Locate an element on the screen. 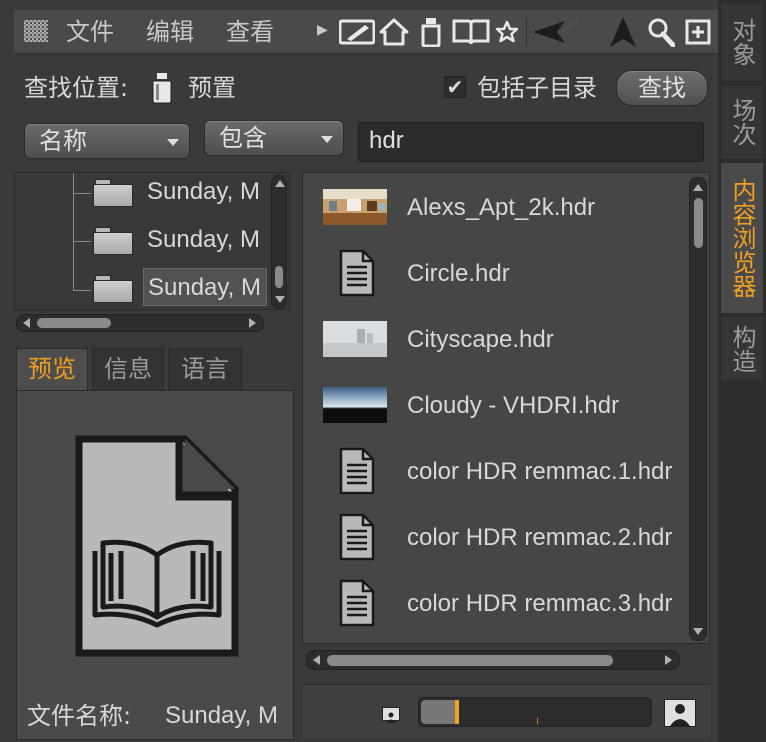 Image resolution: width=766 pixels, height=742 pixels. toolbar-divider is located at coordinates (526, 32).